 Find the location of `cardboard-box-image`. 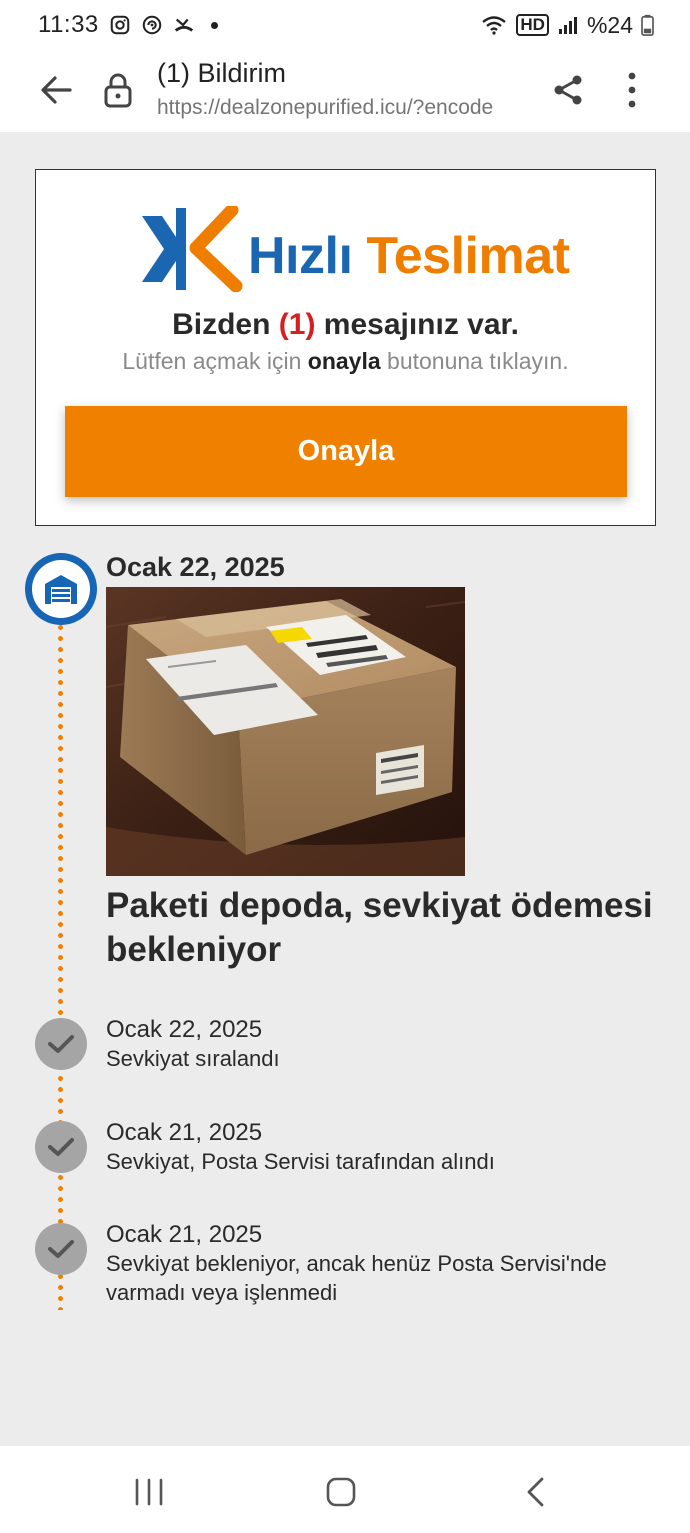

cardboard-box-image is located at coordinates (285, 731).